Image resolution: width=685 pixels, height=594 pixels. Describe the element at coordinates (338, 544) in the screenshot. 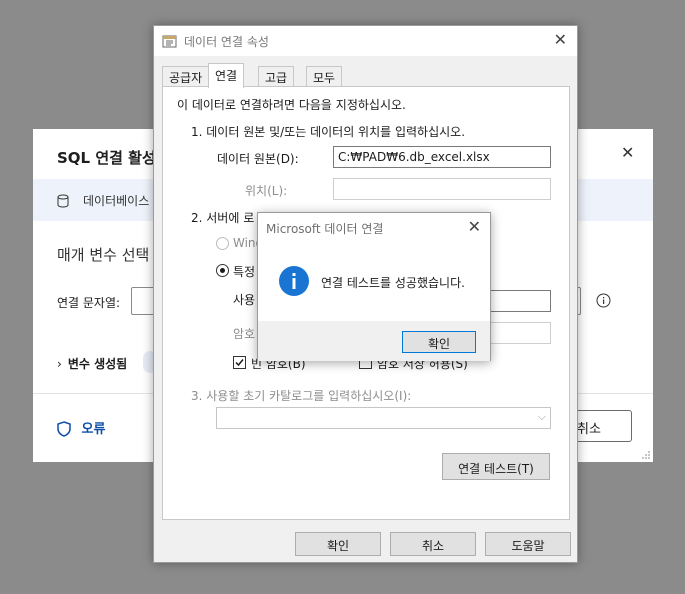

I see `ok-button: 확인` at that location.